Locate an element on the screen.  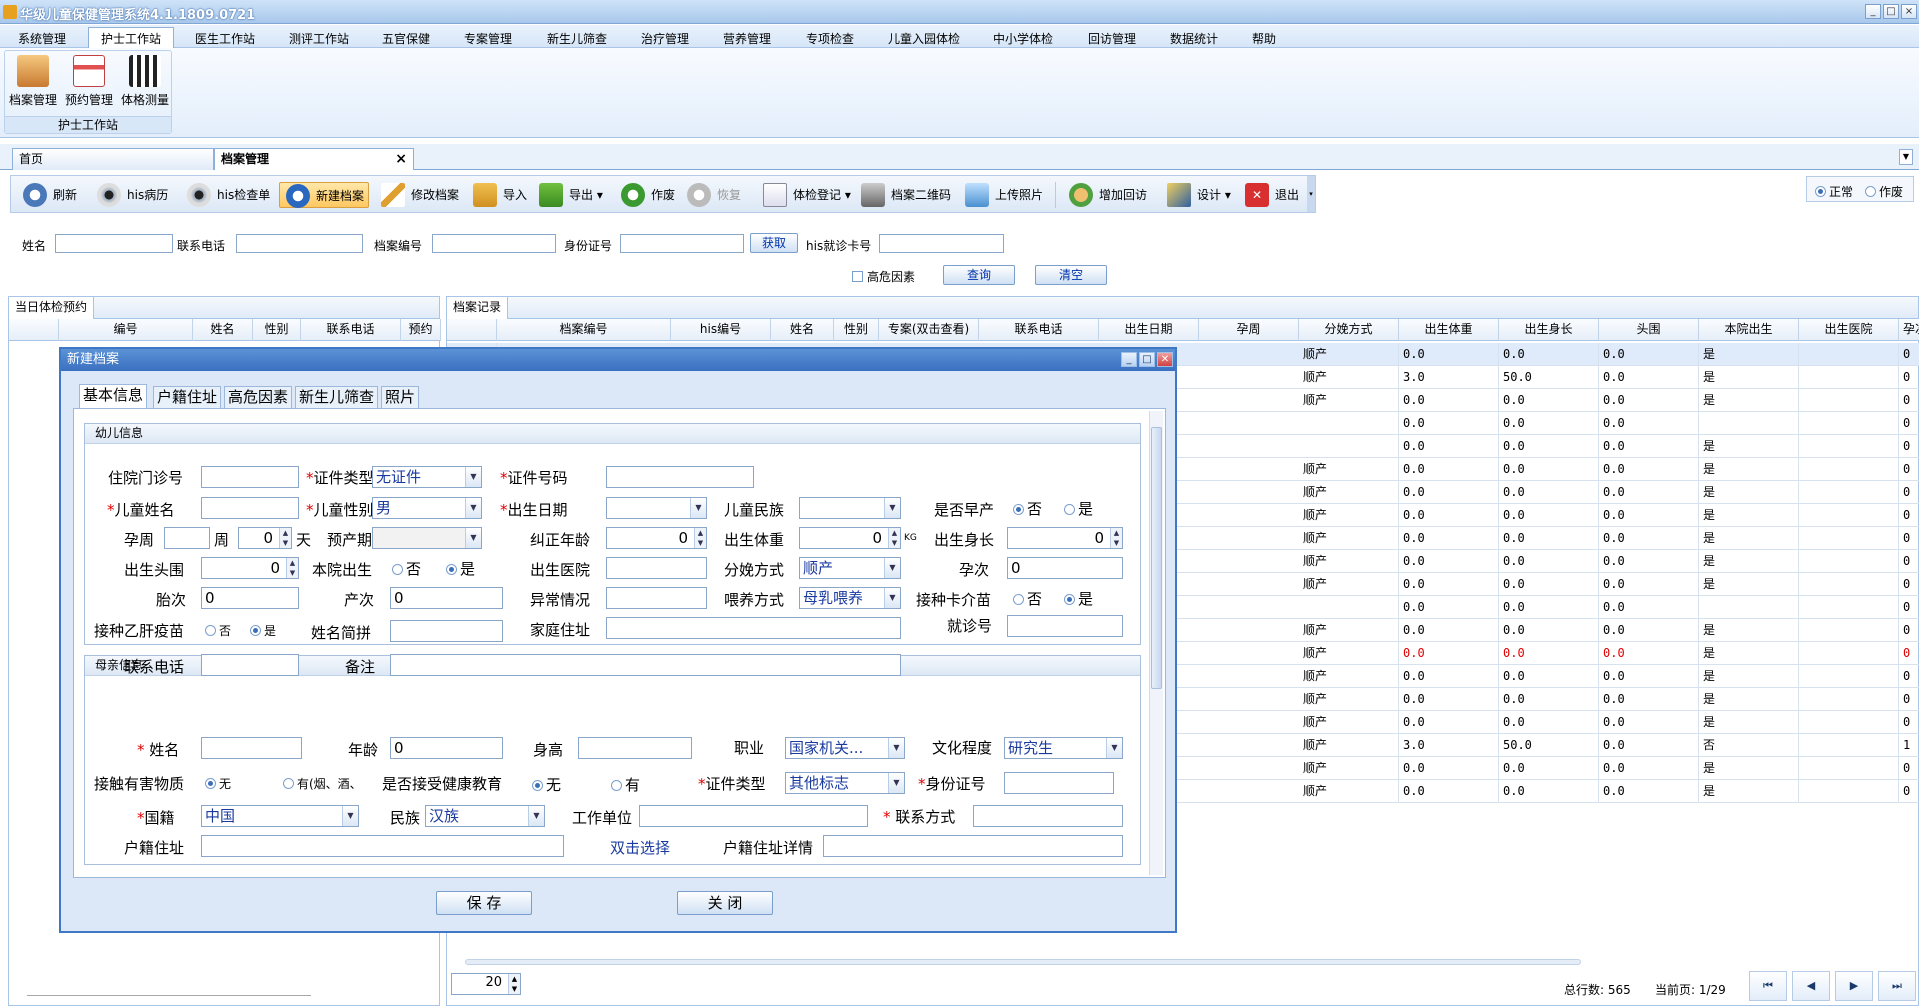
close-window-button: × is located at coordinates (1909, 11).